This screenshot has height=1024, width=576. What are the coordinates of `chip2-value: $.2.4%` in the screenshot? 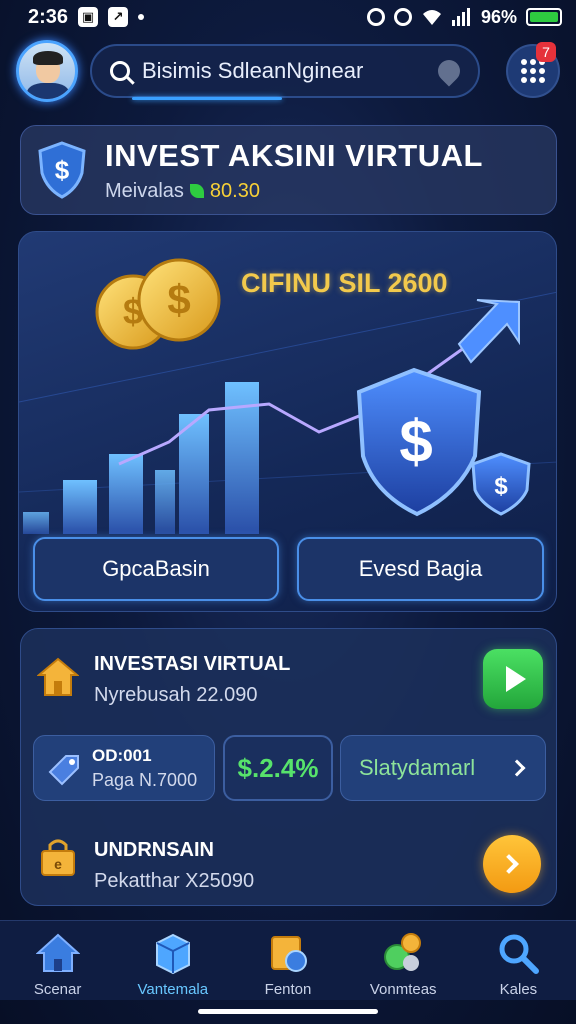 It's located at (278, 767).